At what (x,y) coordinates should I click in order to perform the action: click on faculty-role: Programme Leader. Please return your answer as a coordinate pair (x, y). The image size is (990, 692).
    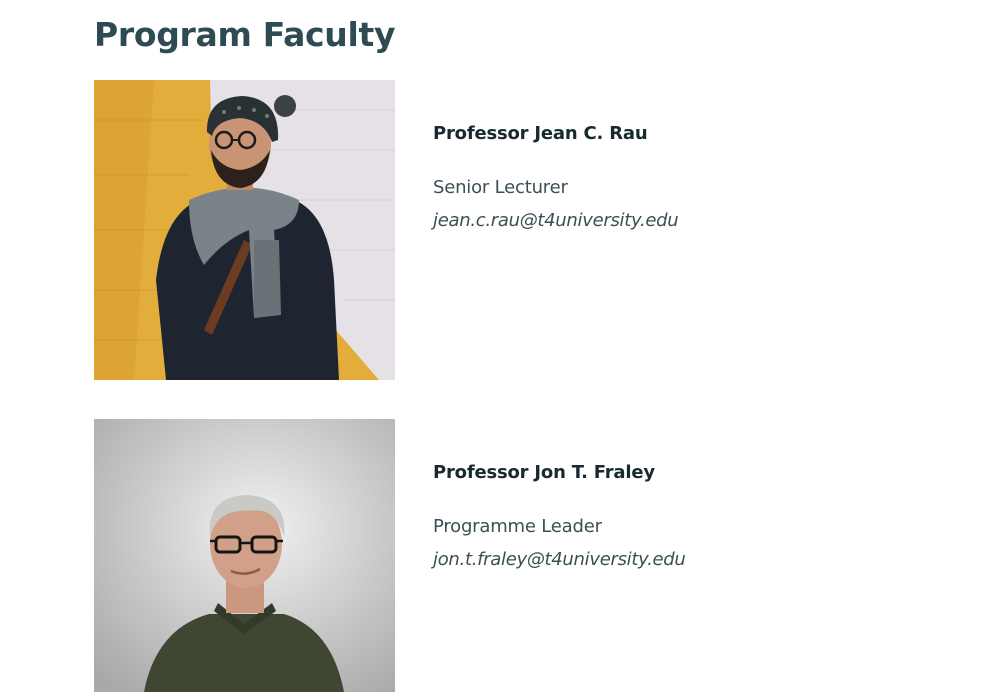
    Looking at the image, I should click on (517, 526).